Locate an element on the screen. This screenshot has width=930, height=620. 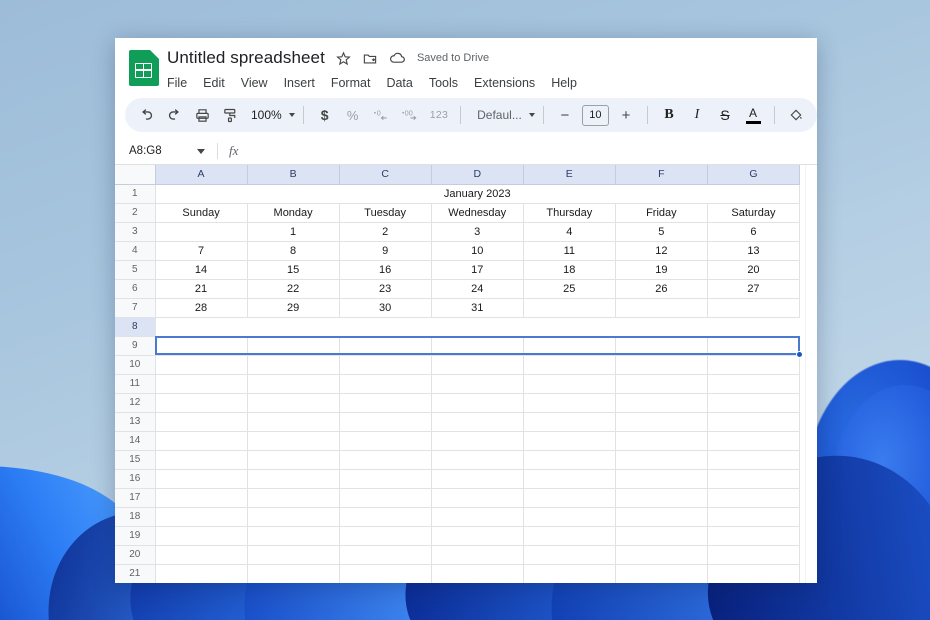
move-to-folder-icon is located at coordinates (370, 58).